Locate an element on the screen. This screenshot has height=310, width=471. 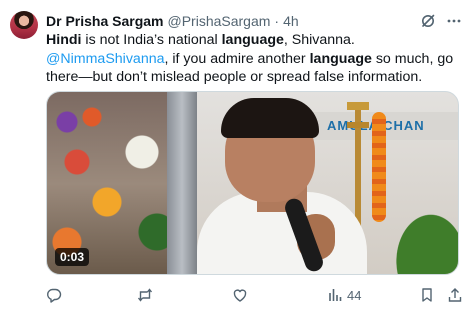
tweet-text-part: , if you admire another is located at coordinates (237, 58).